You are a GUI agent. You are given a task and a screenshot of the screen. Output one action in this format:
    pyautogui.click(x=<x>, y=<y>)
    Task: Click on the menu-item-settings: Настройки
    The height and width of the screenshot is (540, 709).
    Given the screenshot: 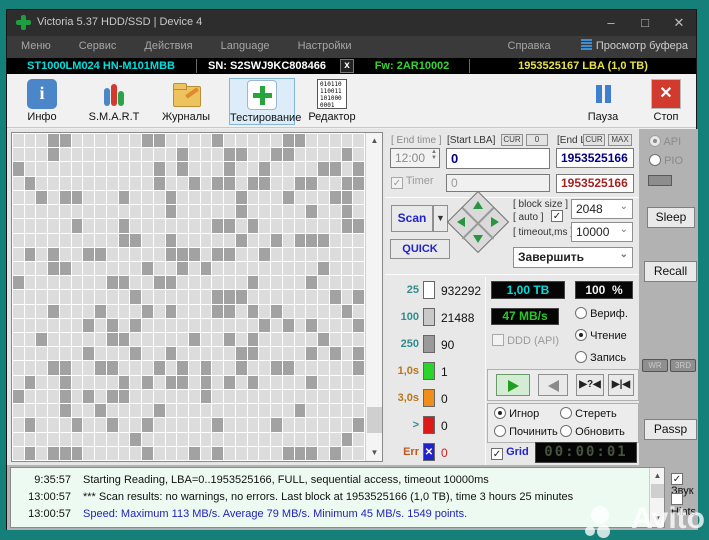 What is the action you would take?
    pyautogui.click(x=325, y=44)
    